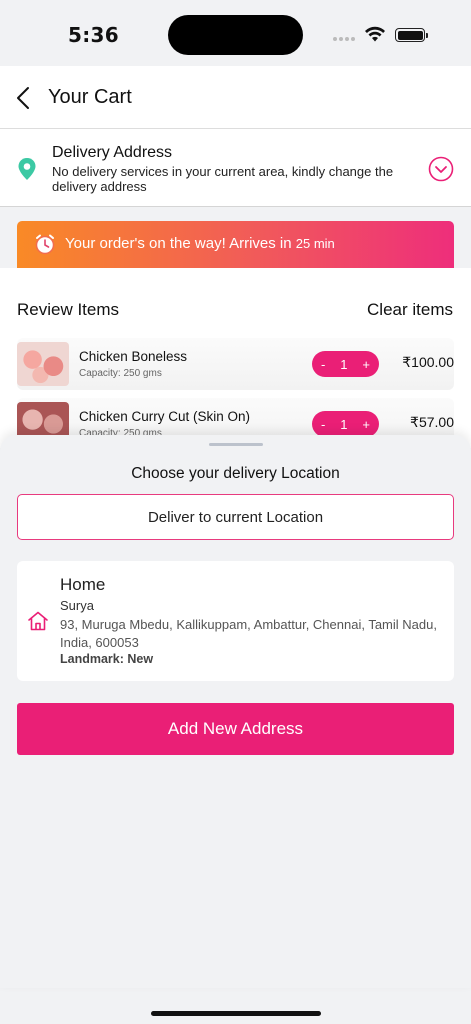 Image resolution: width=471 pixels, height=1024 pixels. Describe the element at coordinates (68, 309) in the screenshot. I see `review-items-title: Review Items` at that location.